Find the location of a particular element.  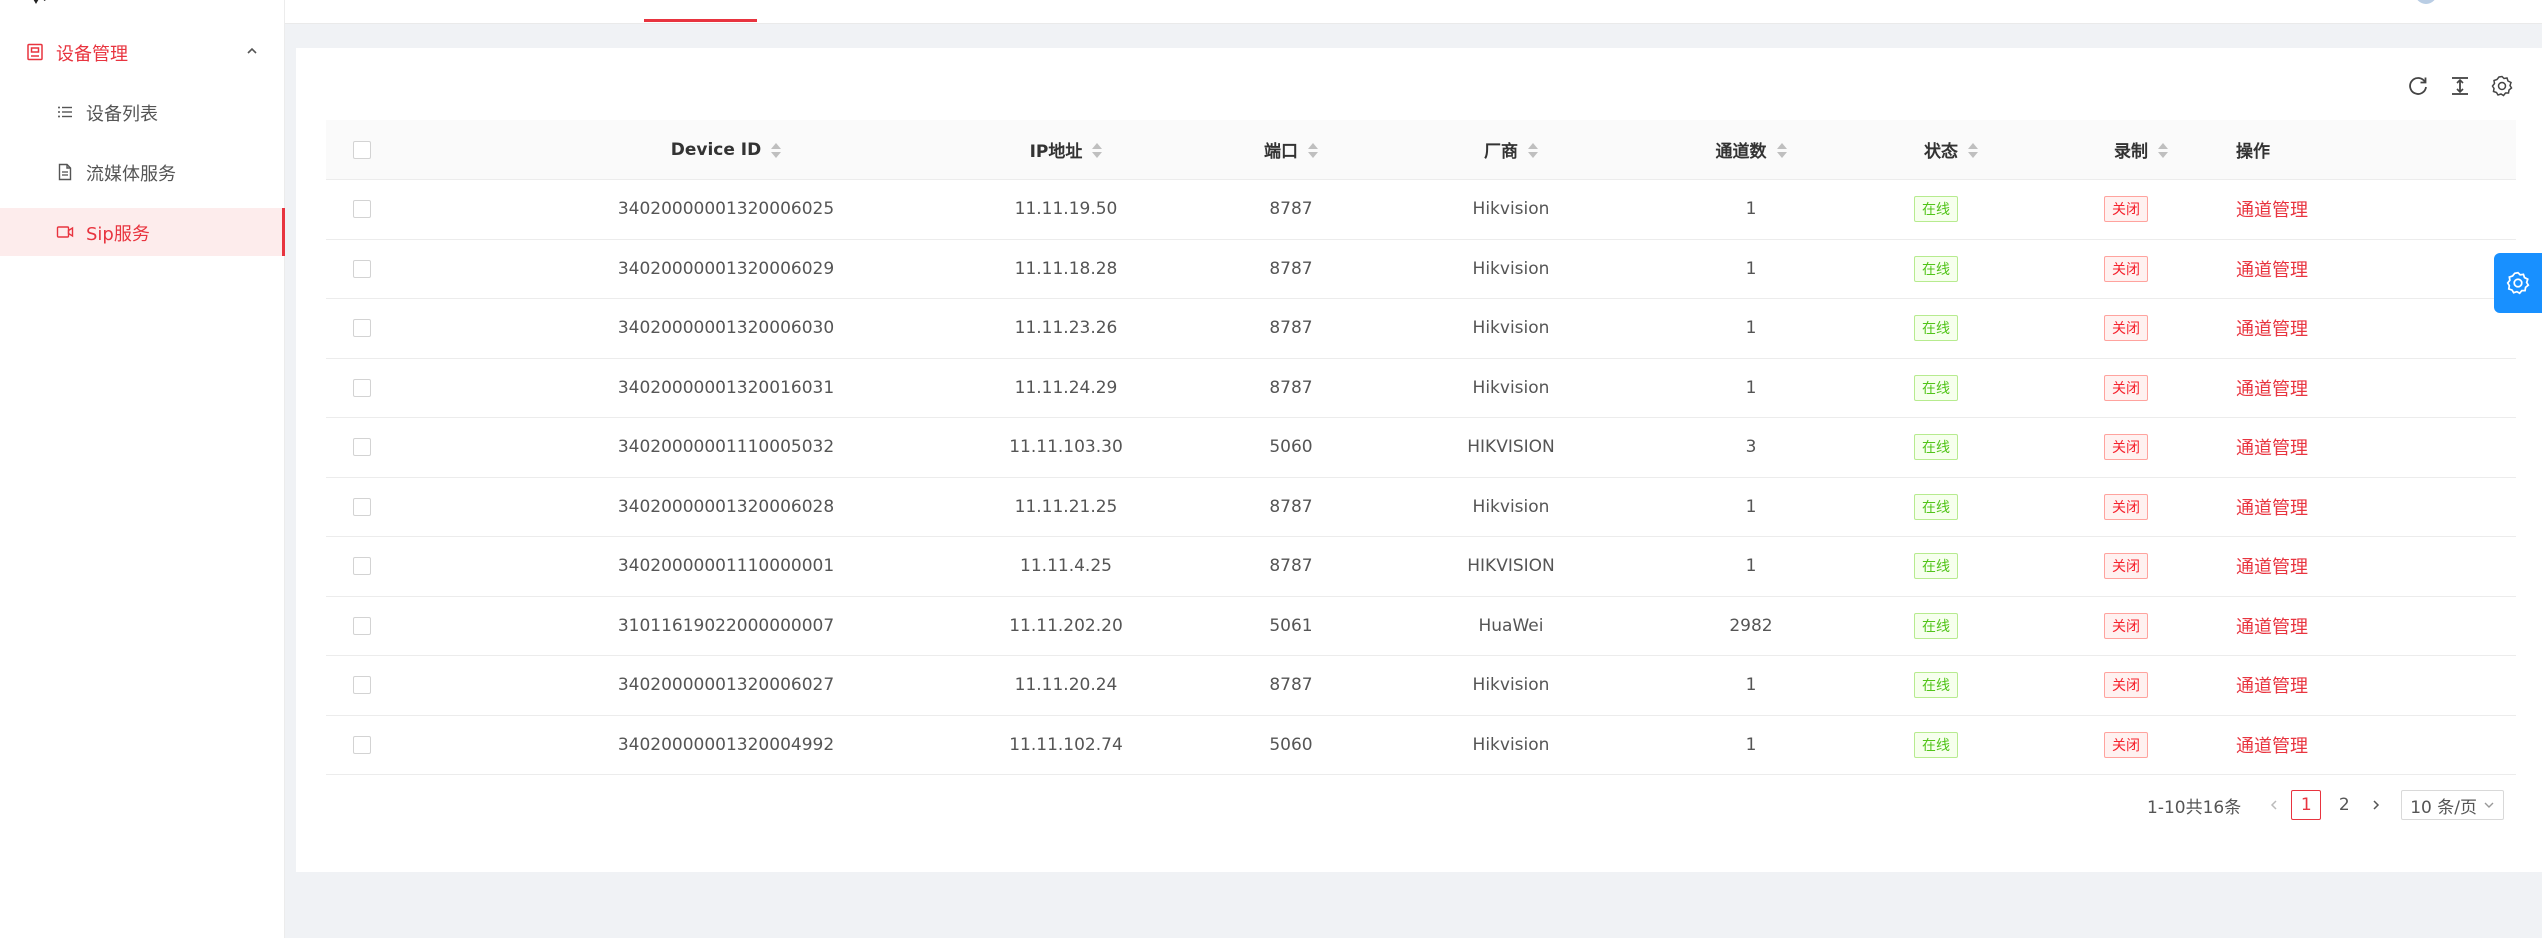

sidebar-item-label: 设备列表 is located at coordinates (122, 114).